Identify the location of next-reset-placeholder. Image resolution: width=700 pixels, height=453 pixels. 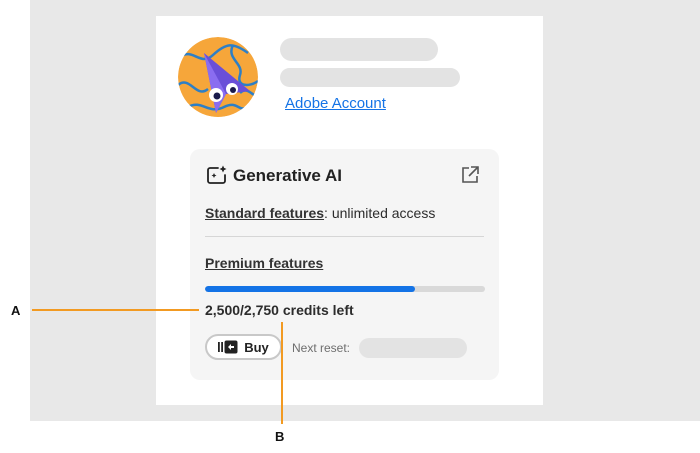
(413, 348).